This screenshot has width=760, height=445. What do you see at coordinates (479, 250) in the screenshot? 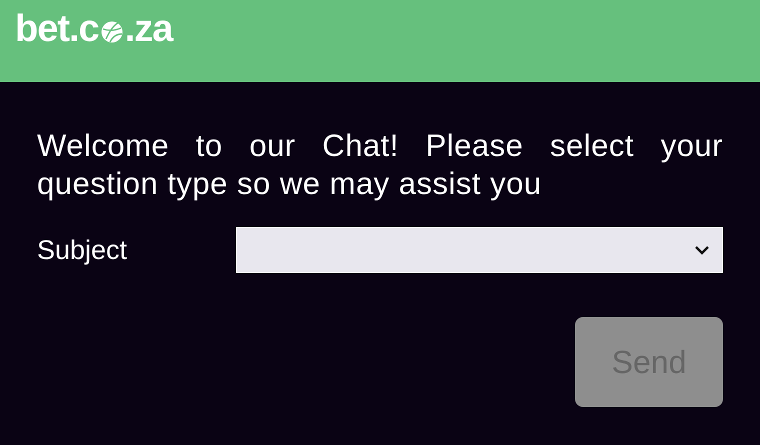
I see `subject-dropdown` at bounding box center [479, 250].